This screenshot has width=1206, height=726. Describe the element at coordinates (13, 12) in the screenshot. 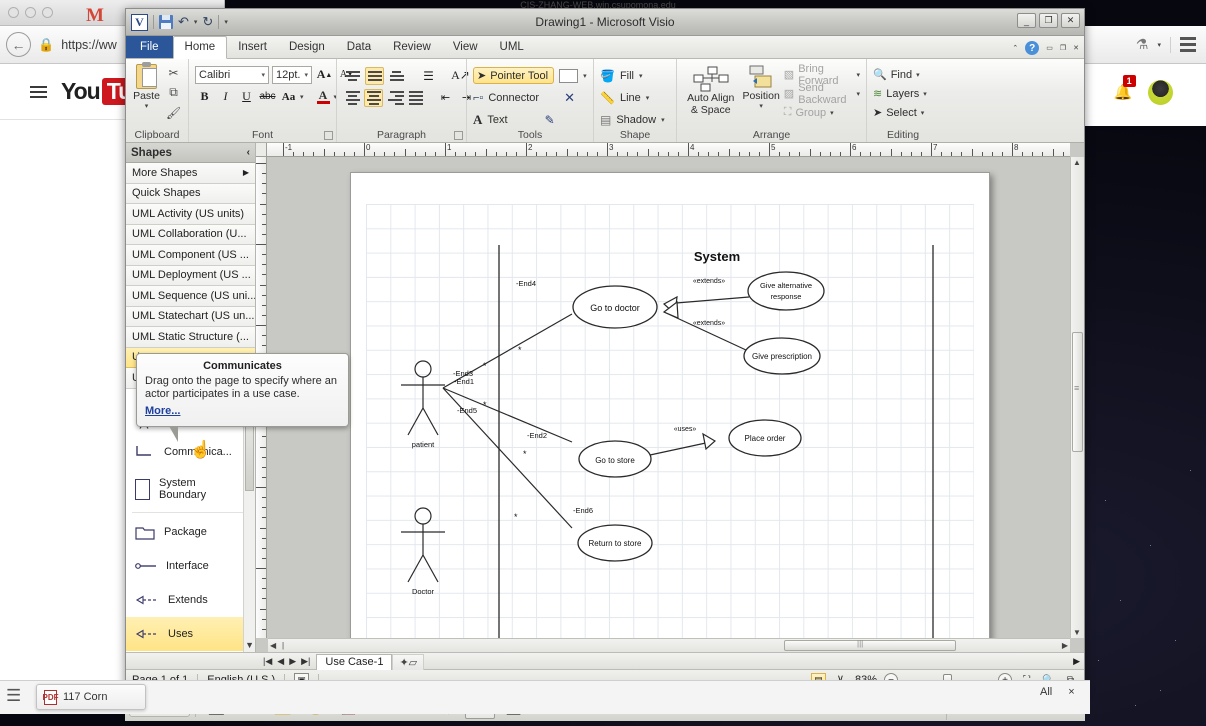

I see `window-close-dot` at that location.